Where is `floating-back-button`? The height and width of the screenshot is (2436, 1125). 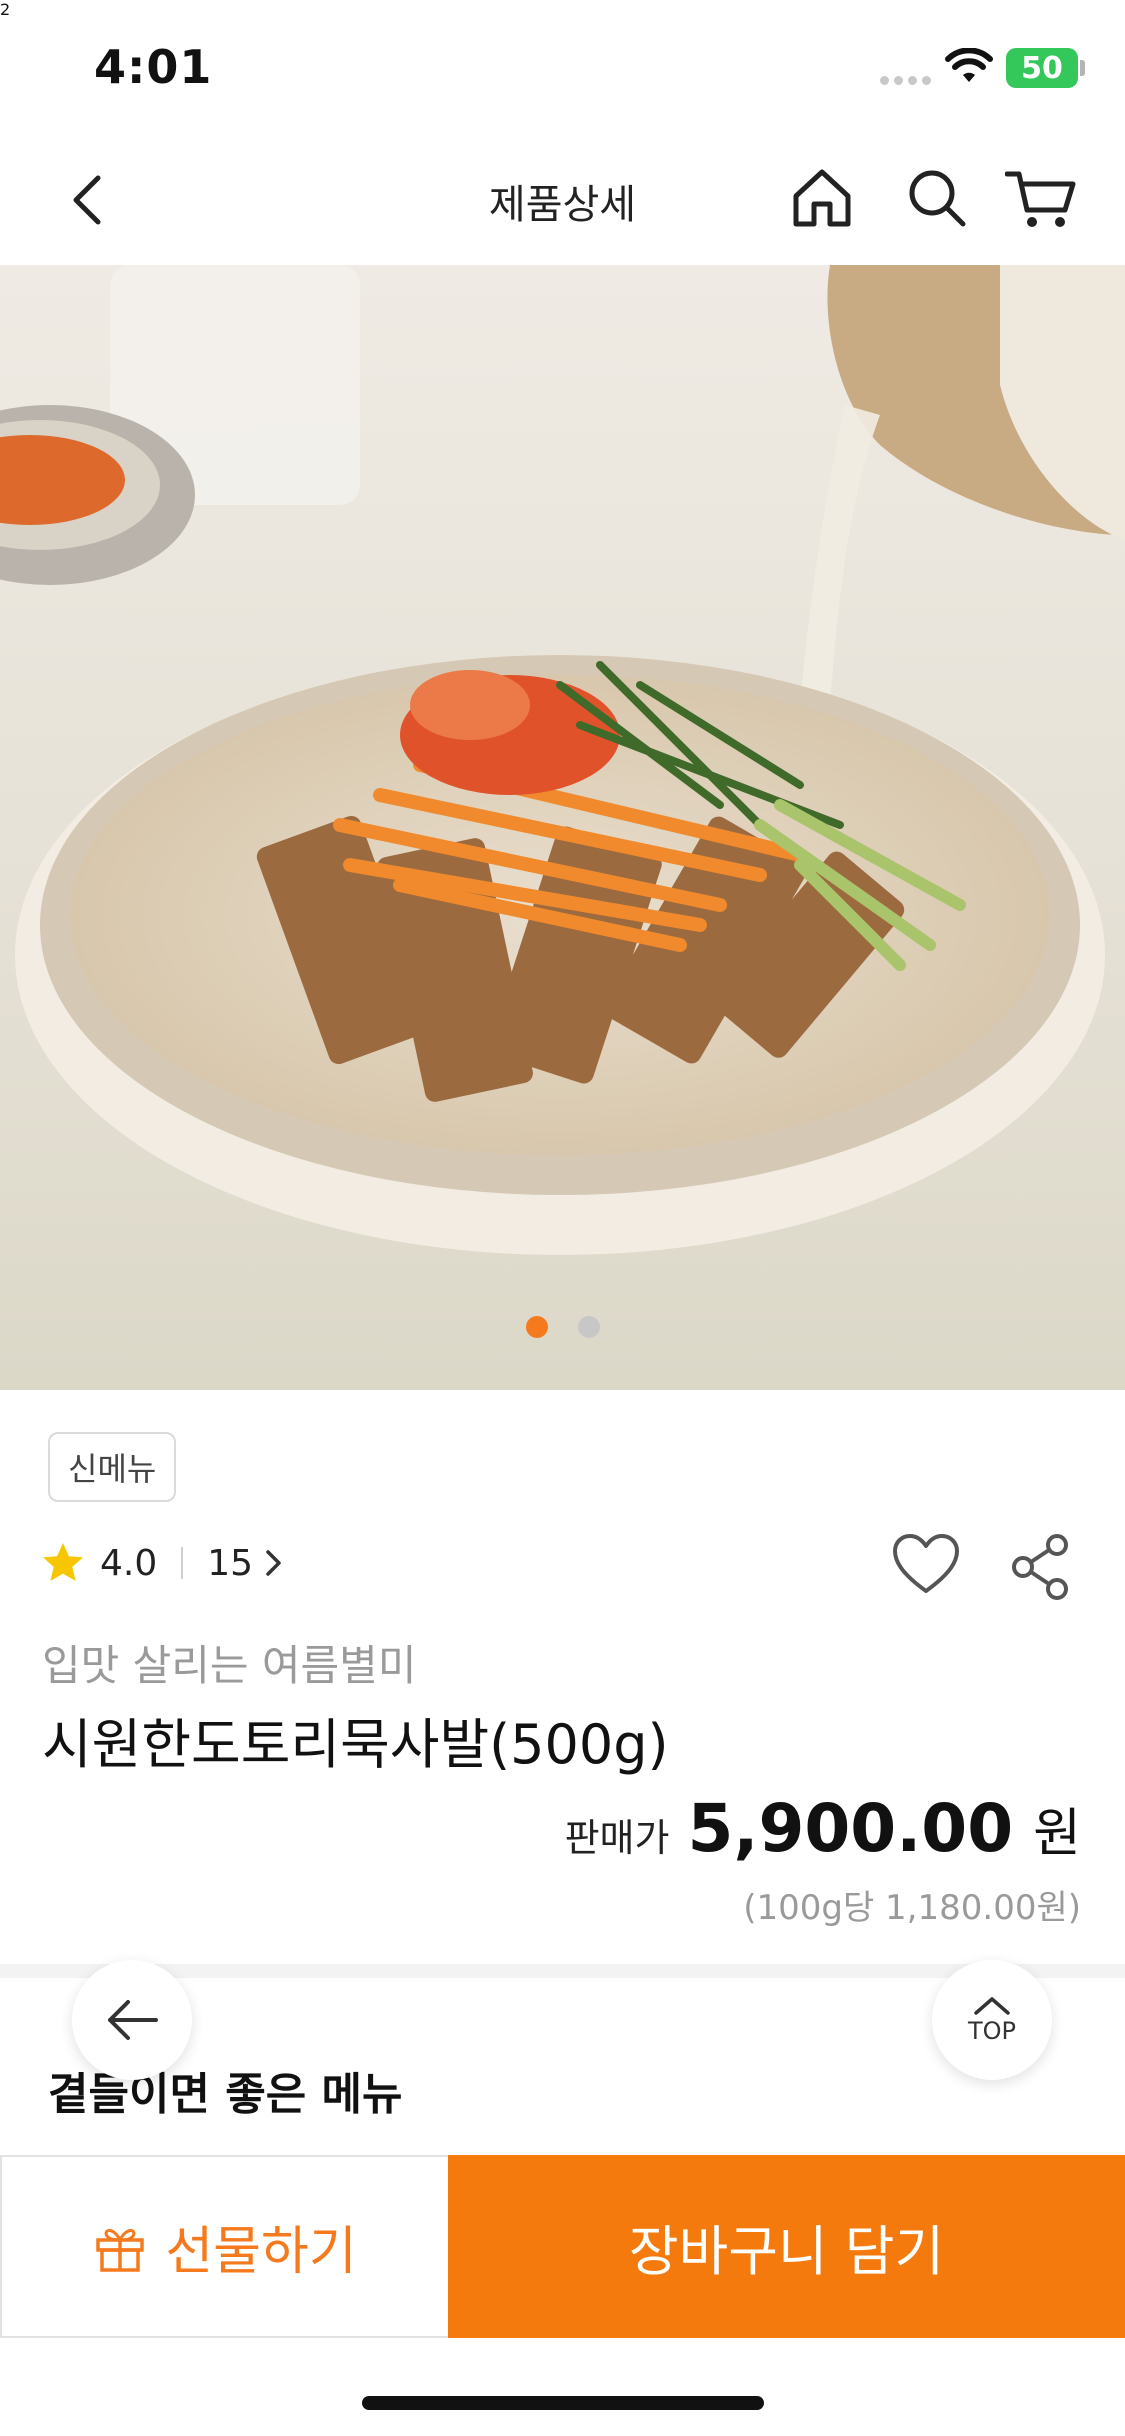 floating-back-button is located at coordinates (132, 2020).